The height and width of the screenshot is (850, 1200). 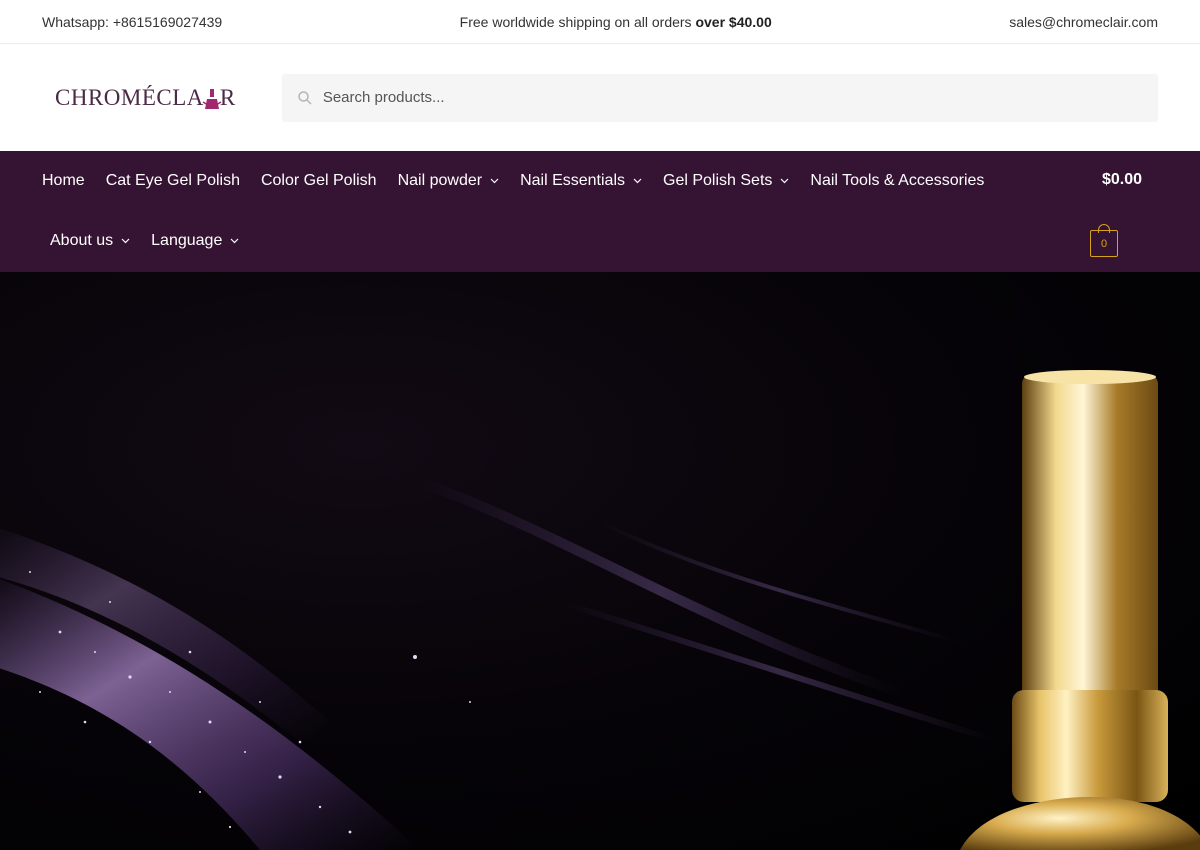 I want to click on nav-item-gel-polish-sets: Gel Polish Sets, so click(x=726, y=181).